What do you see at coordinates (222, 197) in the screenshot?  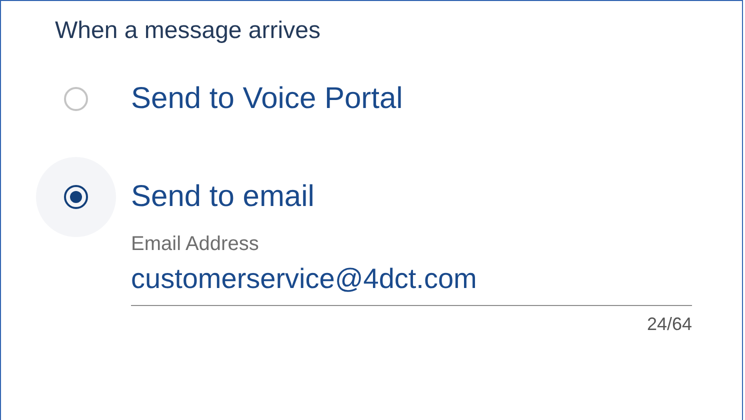 I see `option-label: Send to email` at bounding box center [222, 197].